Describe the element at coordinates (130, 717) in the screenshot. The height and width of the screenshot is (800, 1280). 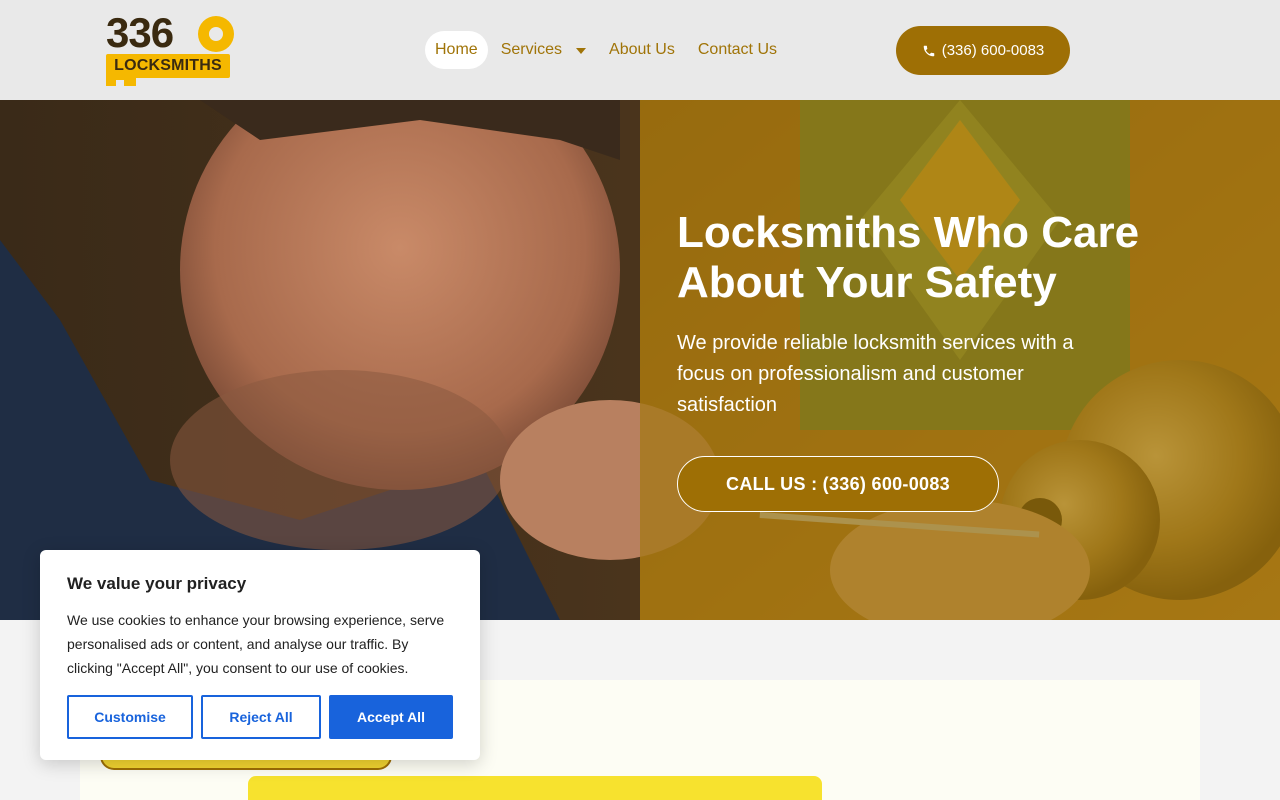
I see `customise-button: Customise` at that location.